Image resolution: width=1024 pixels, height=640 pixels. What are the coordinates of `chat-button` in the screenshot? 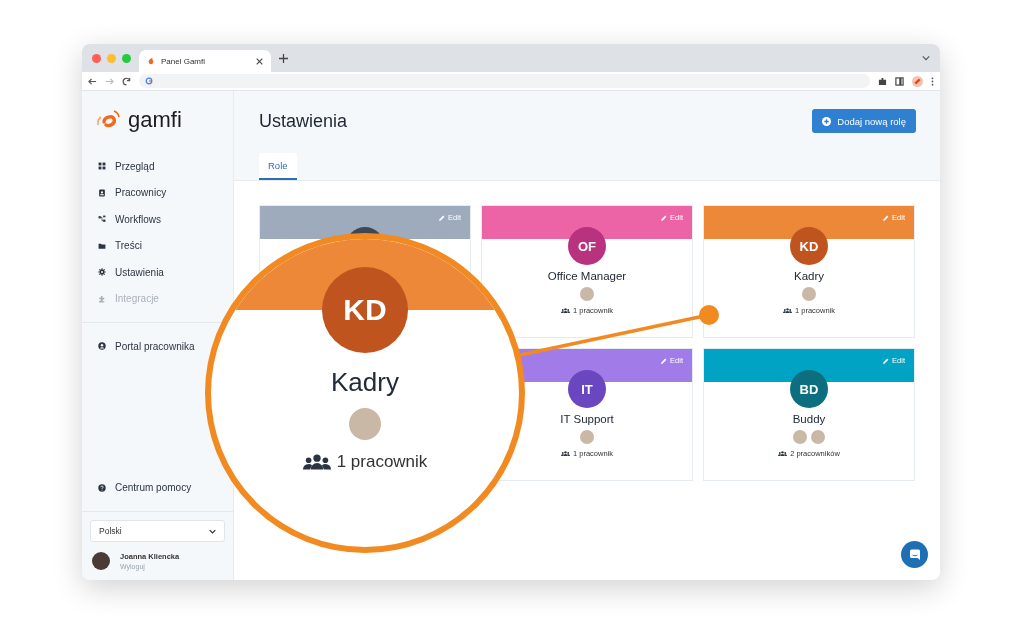 It's located at (914, 554).